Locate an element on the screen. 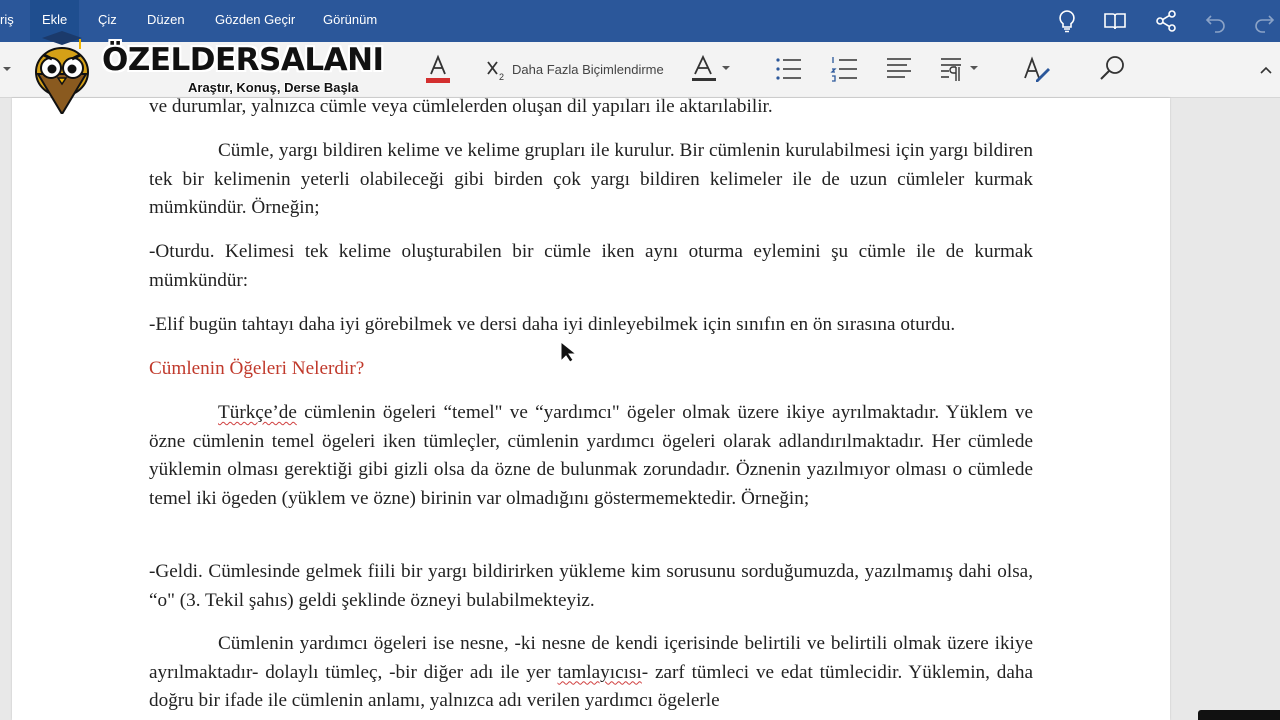  owl-mascot-icon is located at coordinates (62, 72).